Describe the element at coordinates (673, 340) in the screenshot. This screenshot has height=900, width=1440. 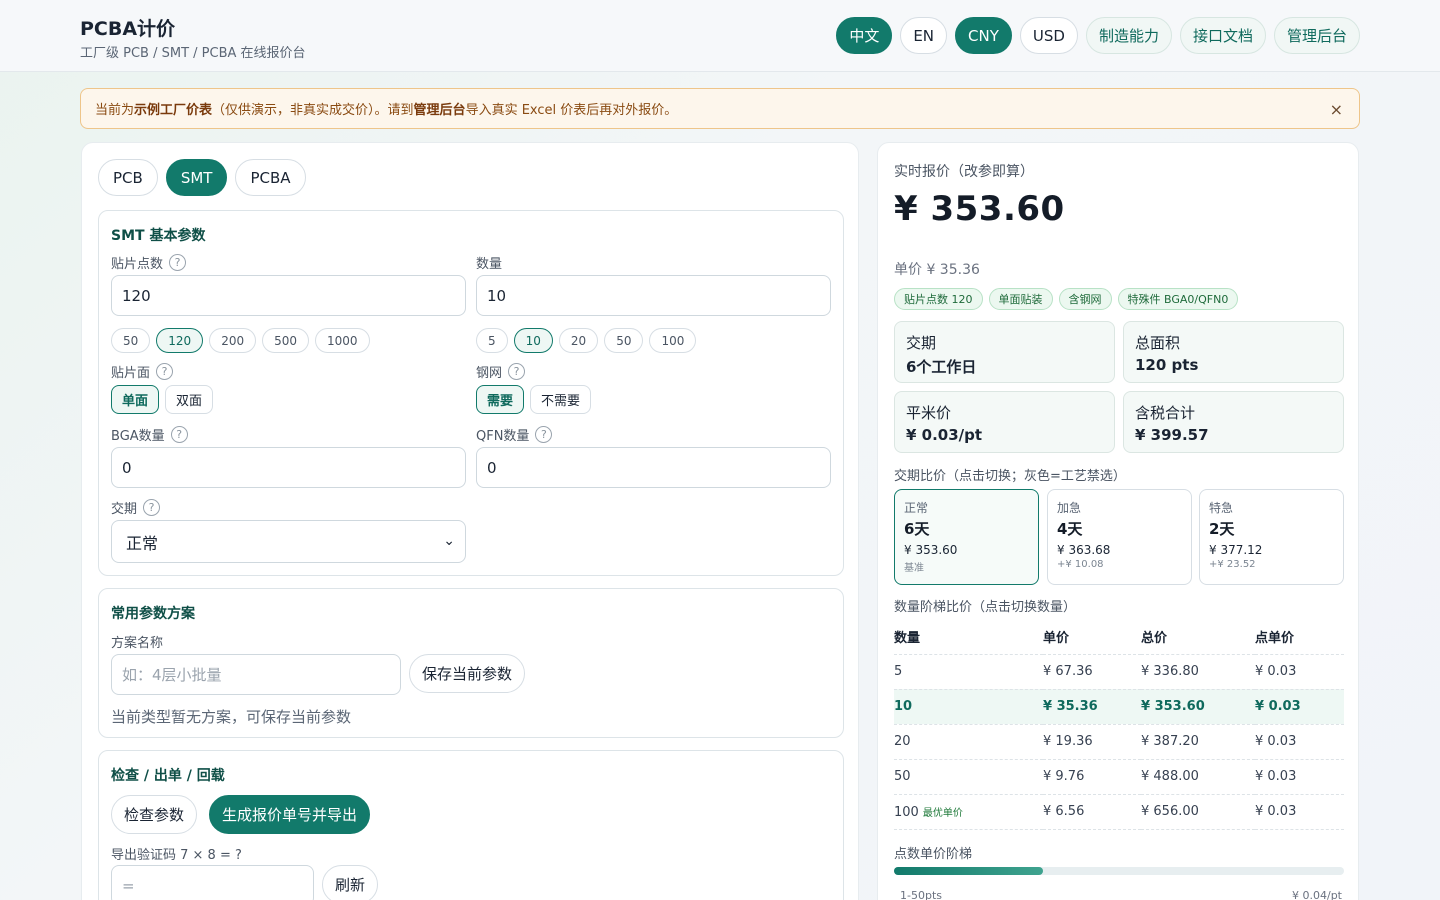
I see `qty-chip: 100` at that location.